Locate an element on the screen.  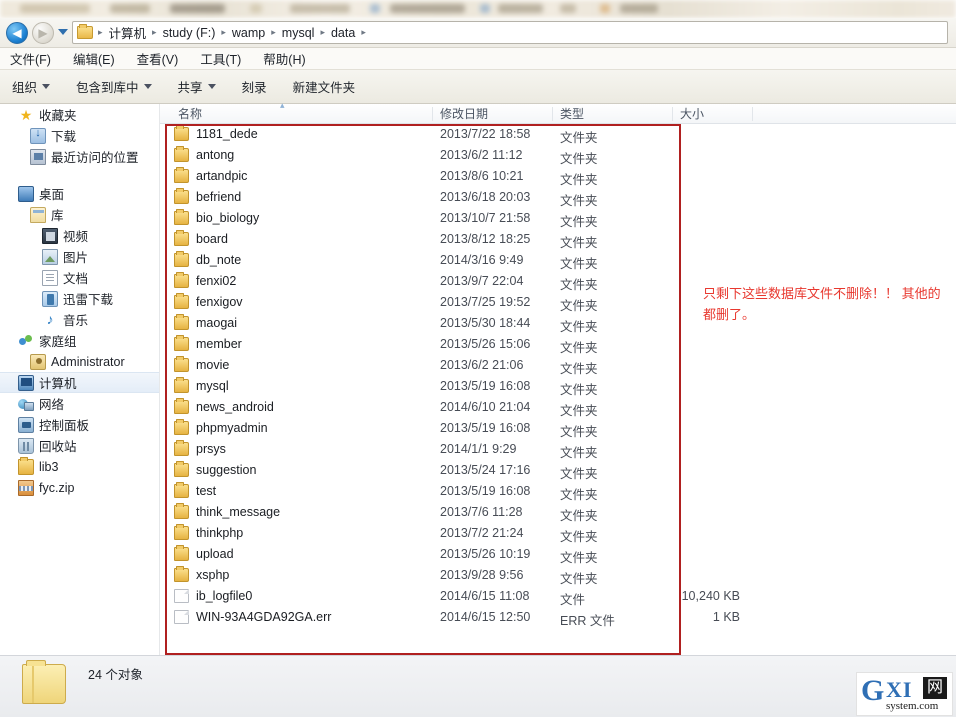
file-name: member is located at coordinates (219, 344).